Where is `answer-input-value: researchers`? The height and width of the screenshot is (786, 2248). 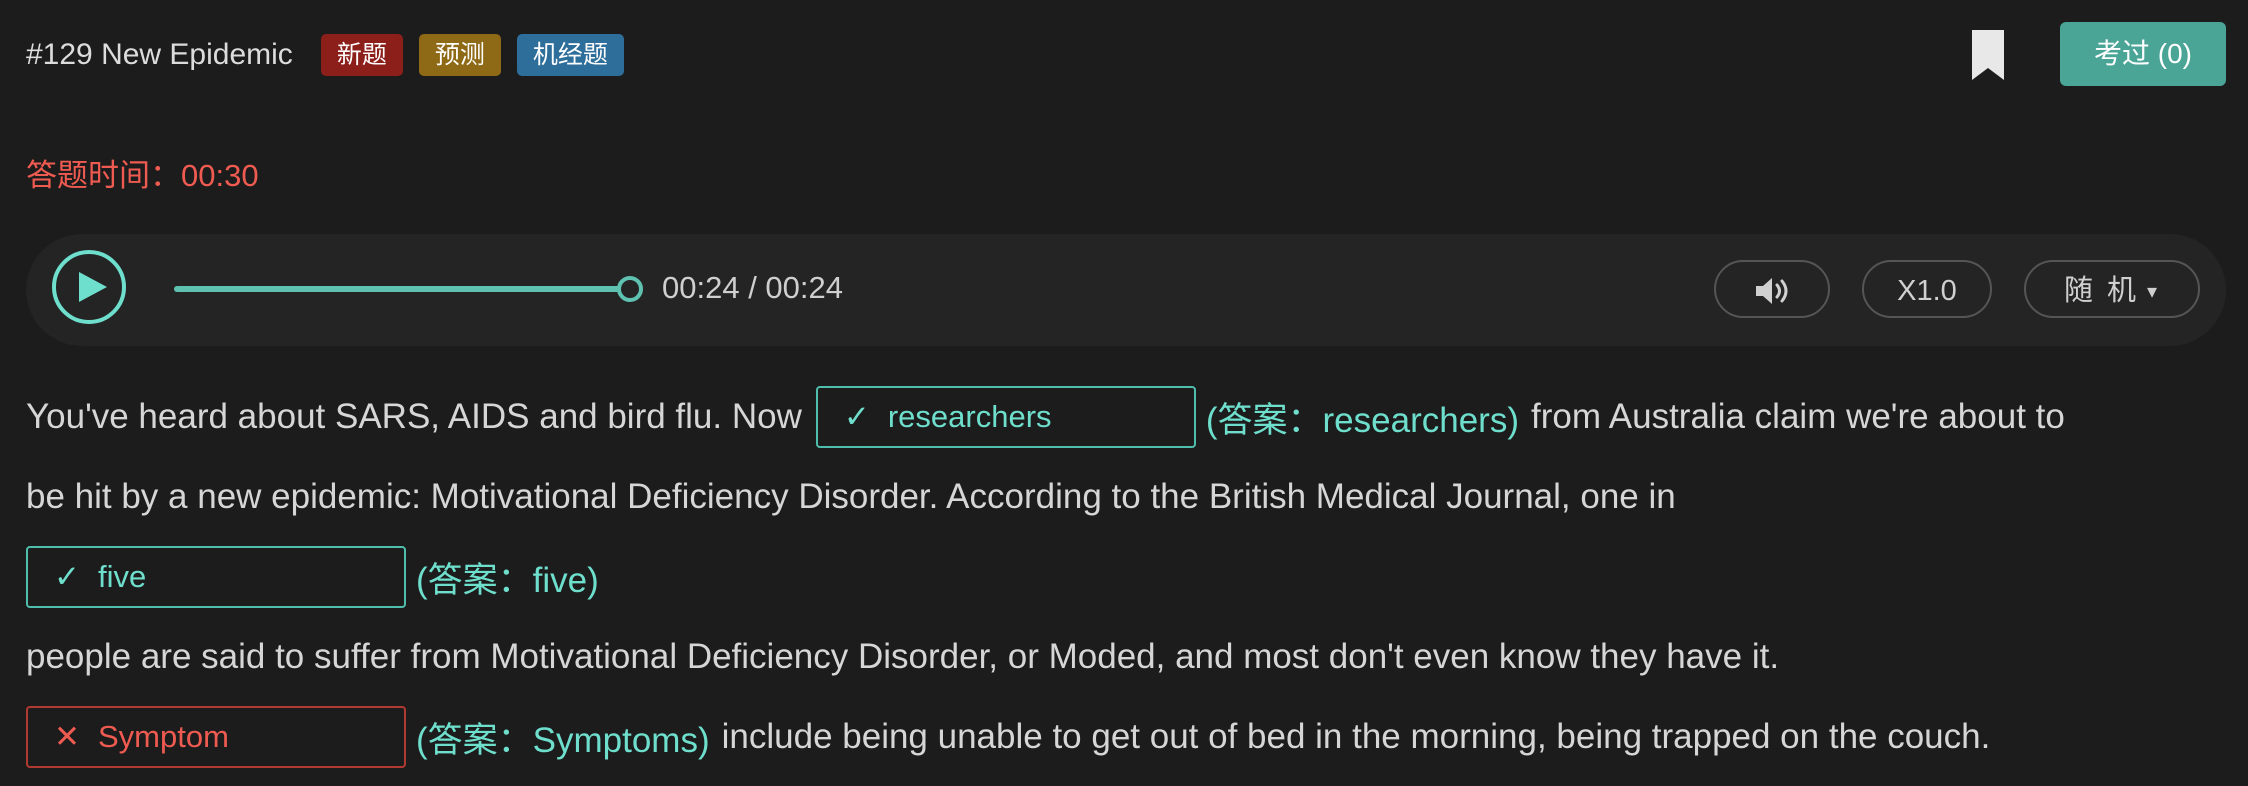 answer-input-value: researchers is located at coordinates (969, 416).